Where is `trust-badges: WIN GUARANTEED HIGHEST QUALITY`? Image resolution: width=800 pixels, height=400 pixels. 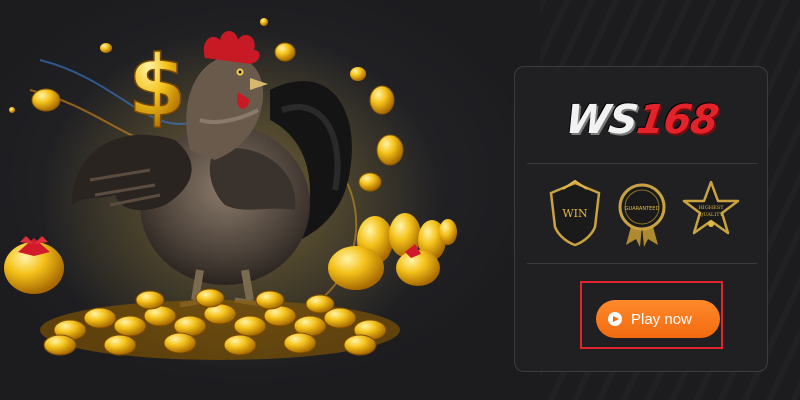 trust-badges: WIN GUARANTEED HIGHEST QUALITY is located at coordinates (642, 214).